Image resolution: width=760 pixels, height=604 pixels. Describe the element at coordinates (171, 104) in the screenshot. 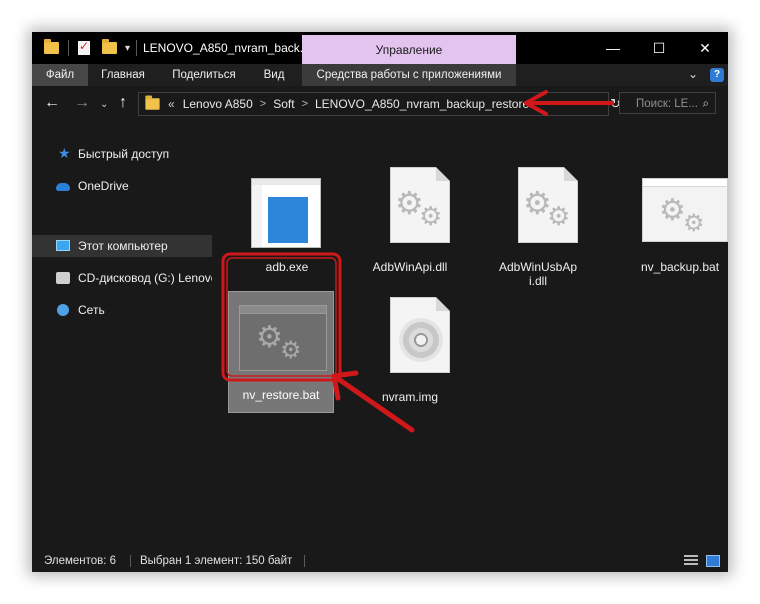

I see `breadcrumb-overflow: «` at that location.